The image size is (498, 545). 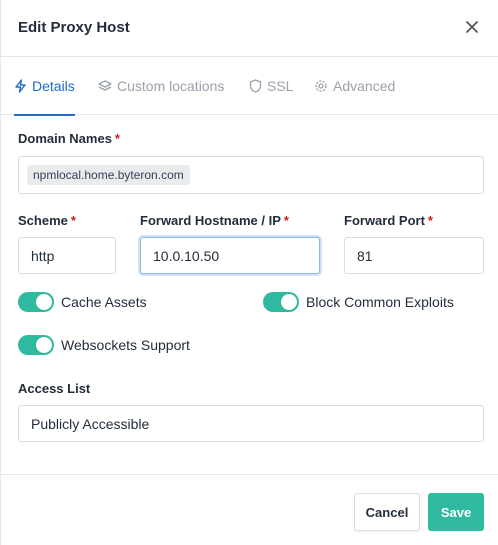 What do you see at coordinates (230, 255) in the screenshot?
I see `forward-hostname-input: 10.0.10.50` at bounding box center [230, 255].